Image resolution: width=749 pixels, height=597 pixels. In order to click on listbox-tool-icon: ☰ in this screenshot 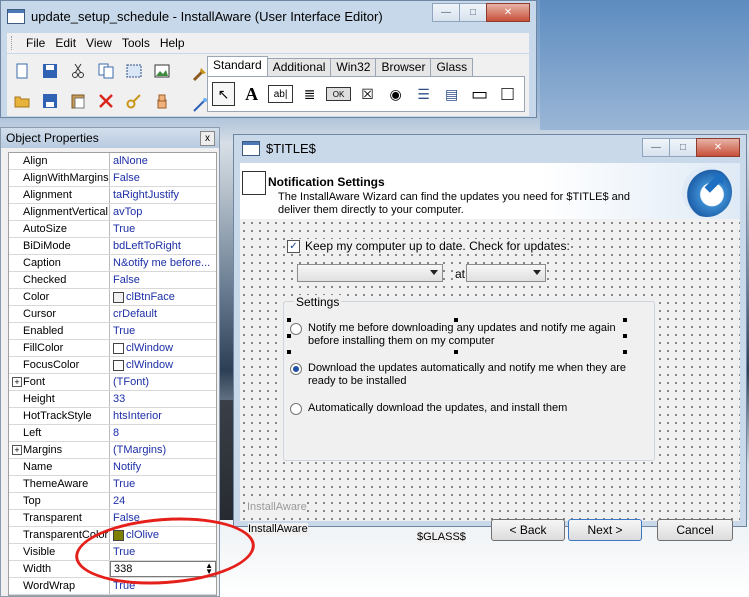, I will do `click(423, 94)`.